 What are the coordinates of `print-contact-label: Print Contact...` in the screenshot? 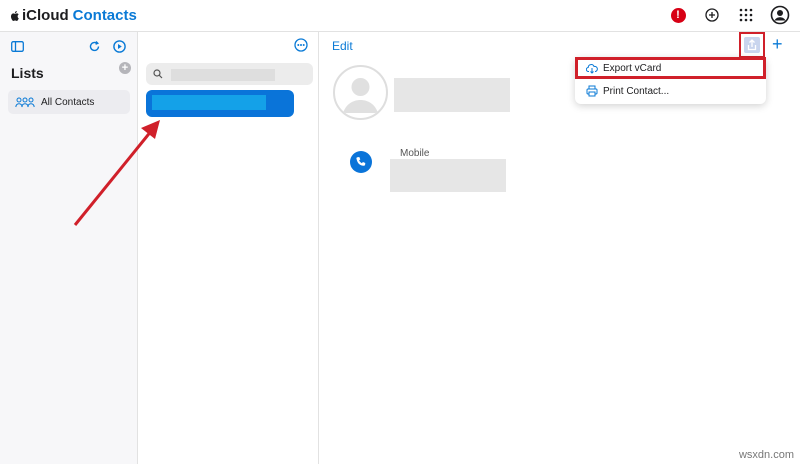 It's located at (636, 91).